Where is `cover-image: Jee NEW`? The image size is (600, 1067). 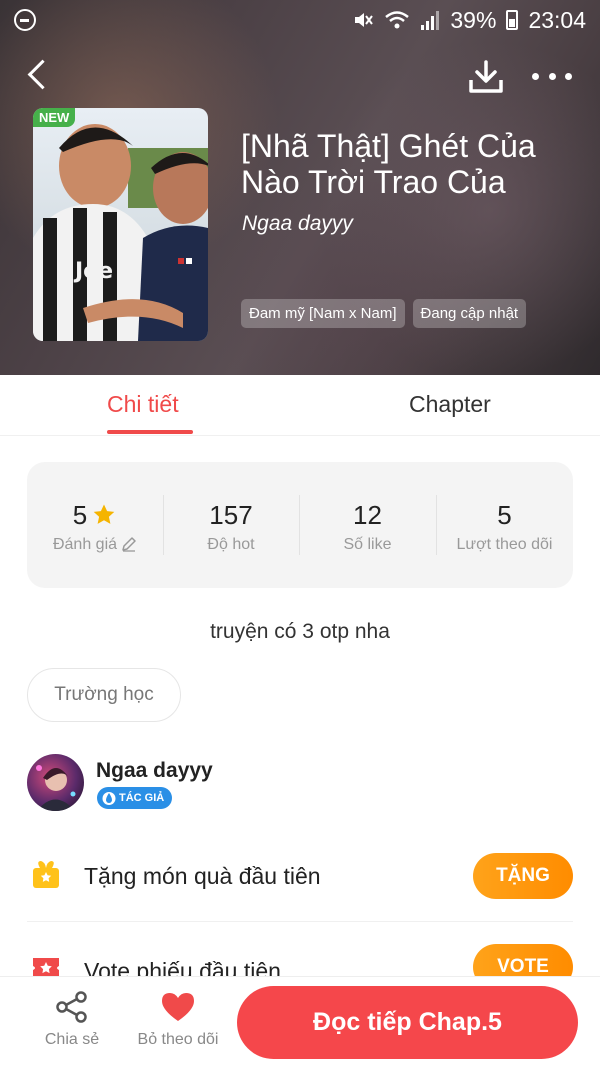
cover-image: Jee NEW is located at coordinates (120, 224).